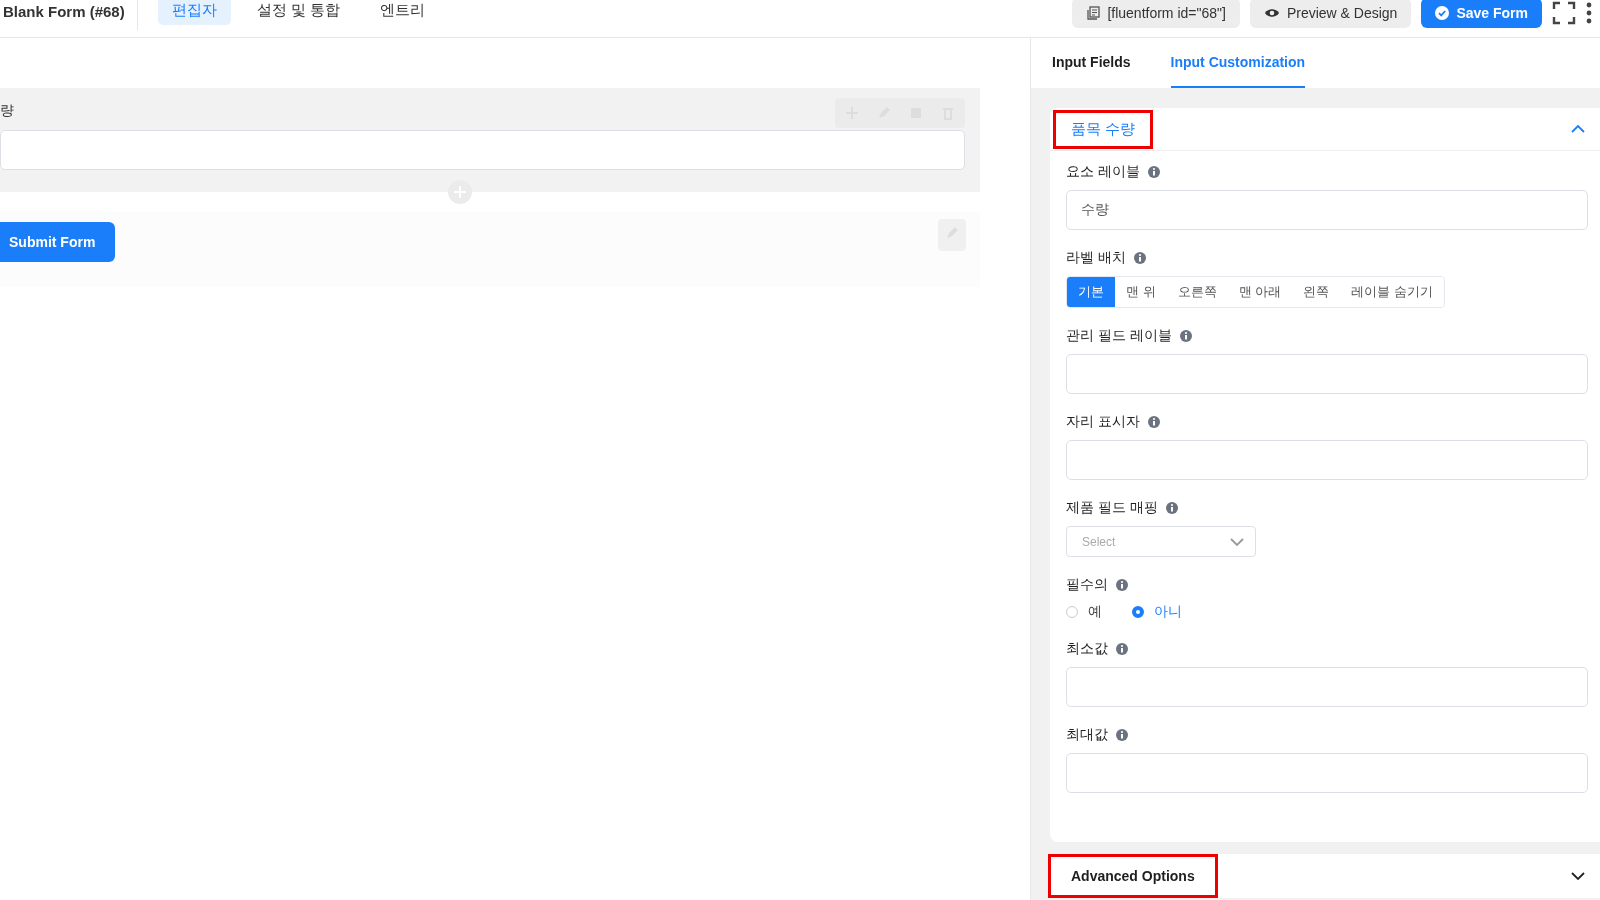 The image size is (1600, 900). What do you see at coordinates (1589, 12) in the screenshot?
I see `more-icon` at bounding box center [1589, 12].